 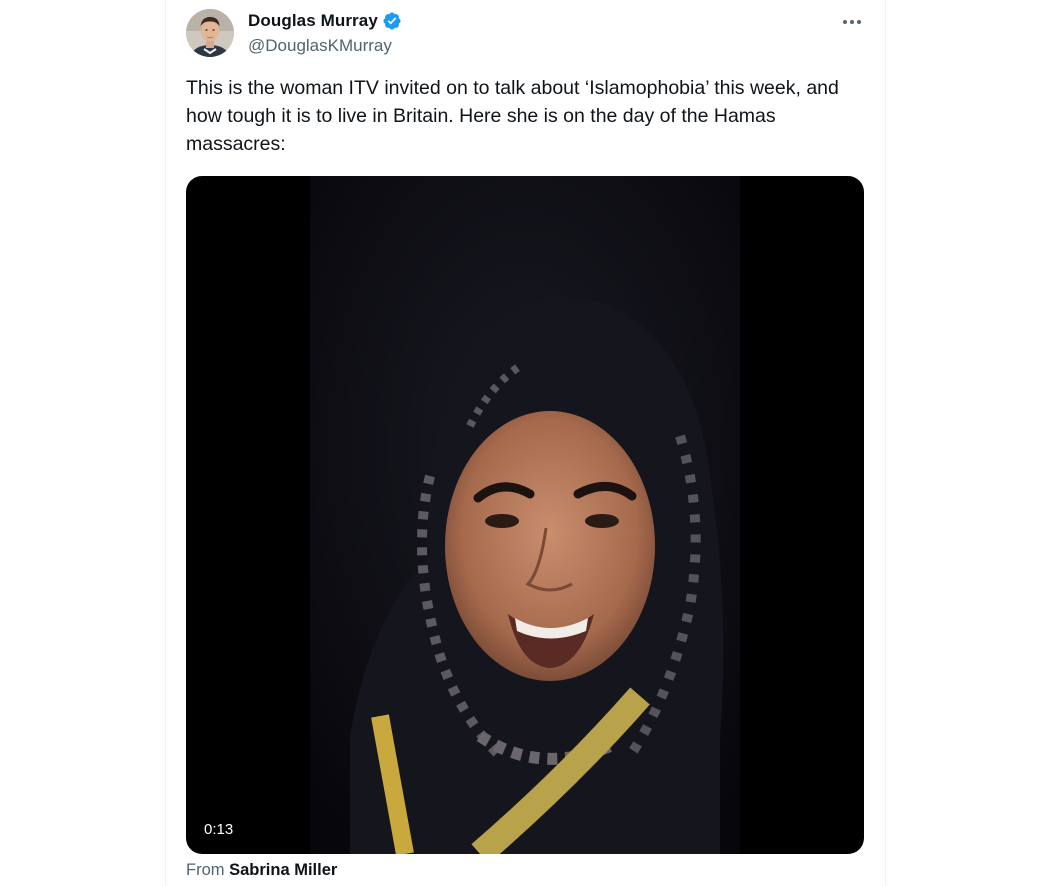 What do you see at coordinates (313, 21) in the screenshot?
I see `author-display-name: Douglas Murray` at bounding box center [313, 21].